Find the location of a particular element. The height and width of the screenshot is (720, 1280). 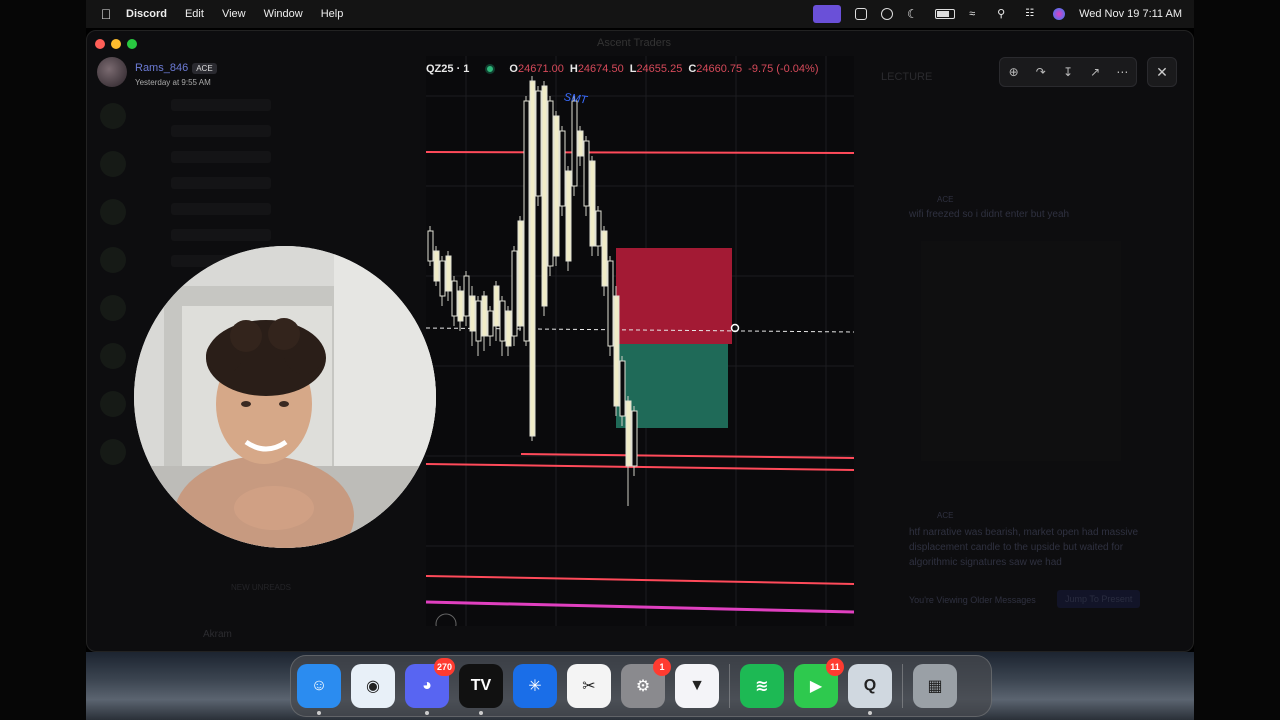

open-external-icon: ↗ is located at coordinates (1095, 72).